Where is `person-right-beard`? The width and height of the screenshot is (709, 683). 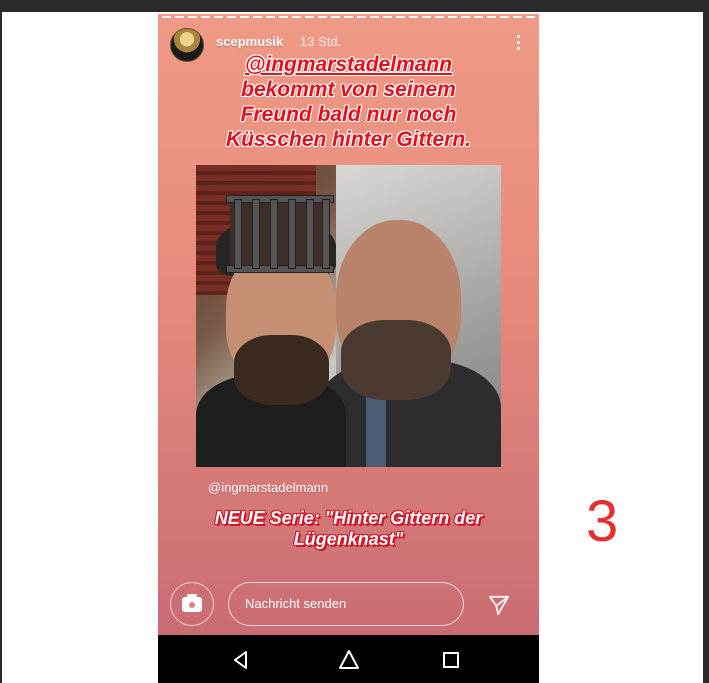
person-right-beard is located at coordinates (396, 360).